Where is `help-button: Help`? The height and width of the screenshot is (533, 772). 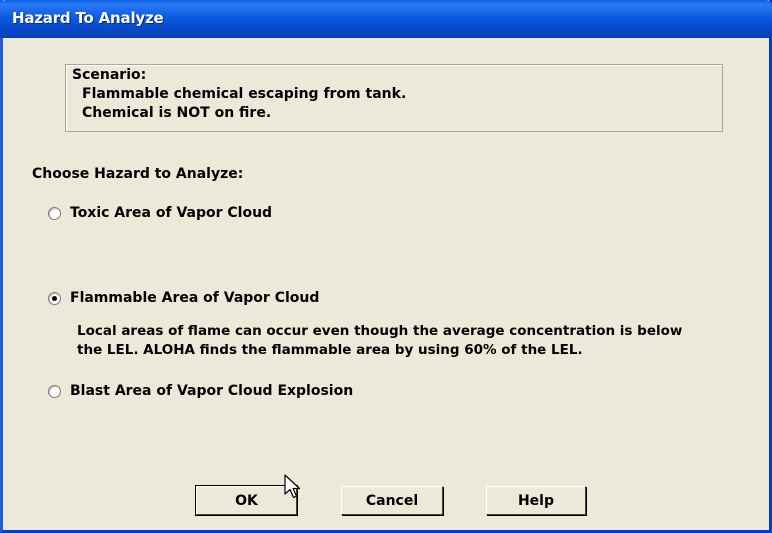 help-button: Help is located at coordinates (536, 500).